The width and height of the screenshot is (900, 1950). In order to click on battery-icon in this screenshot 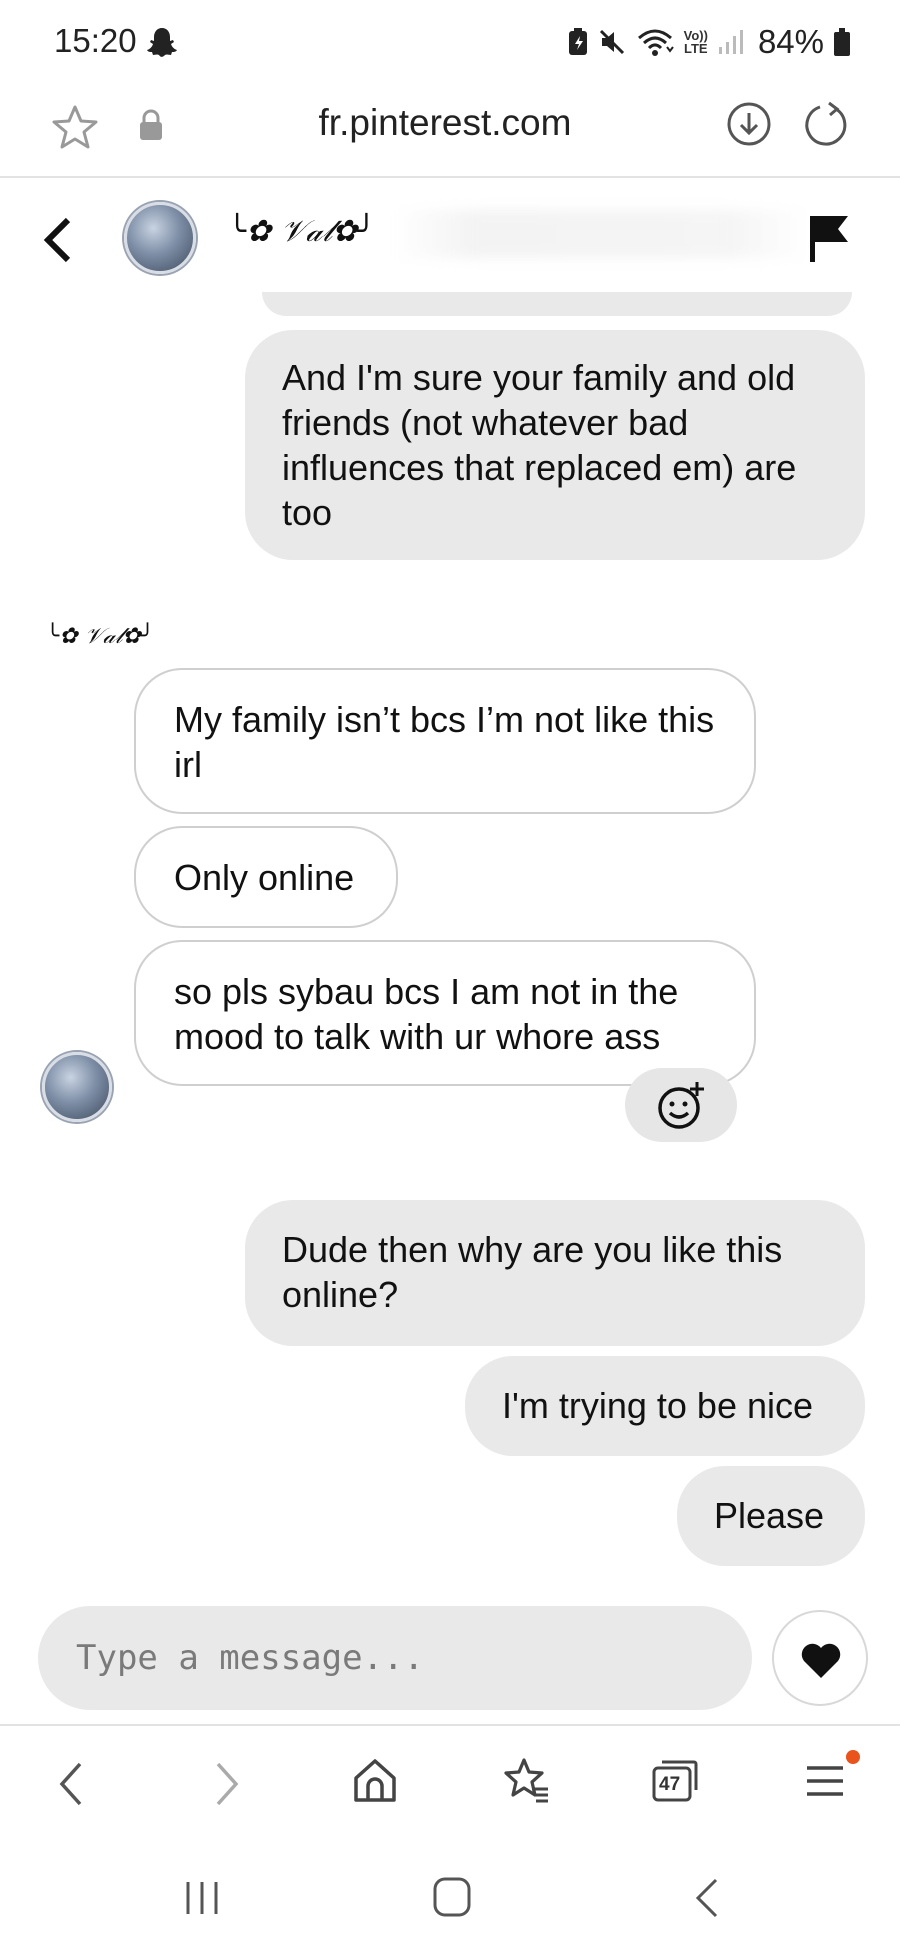, I will do `click(842, 42)`.